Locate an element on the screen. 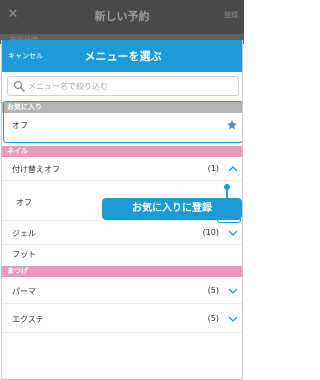 The image size is (320, 380). chevron-up-icon is located at coordinates (233, 169).